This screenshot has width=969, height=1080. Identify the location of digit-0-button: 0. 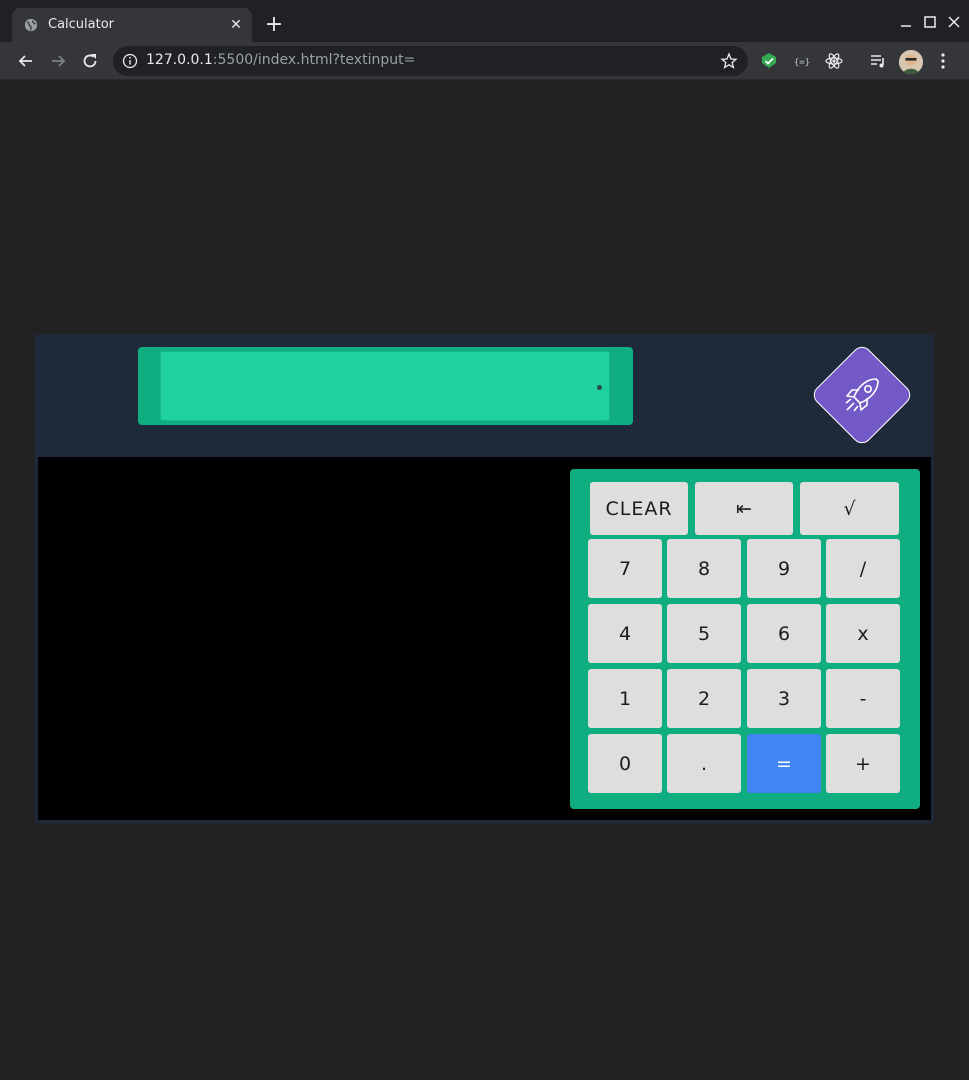
(625, 763).